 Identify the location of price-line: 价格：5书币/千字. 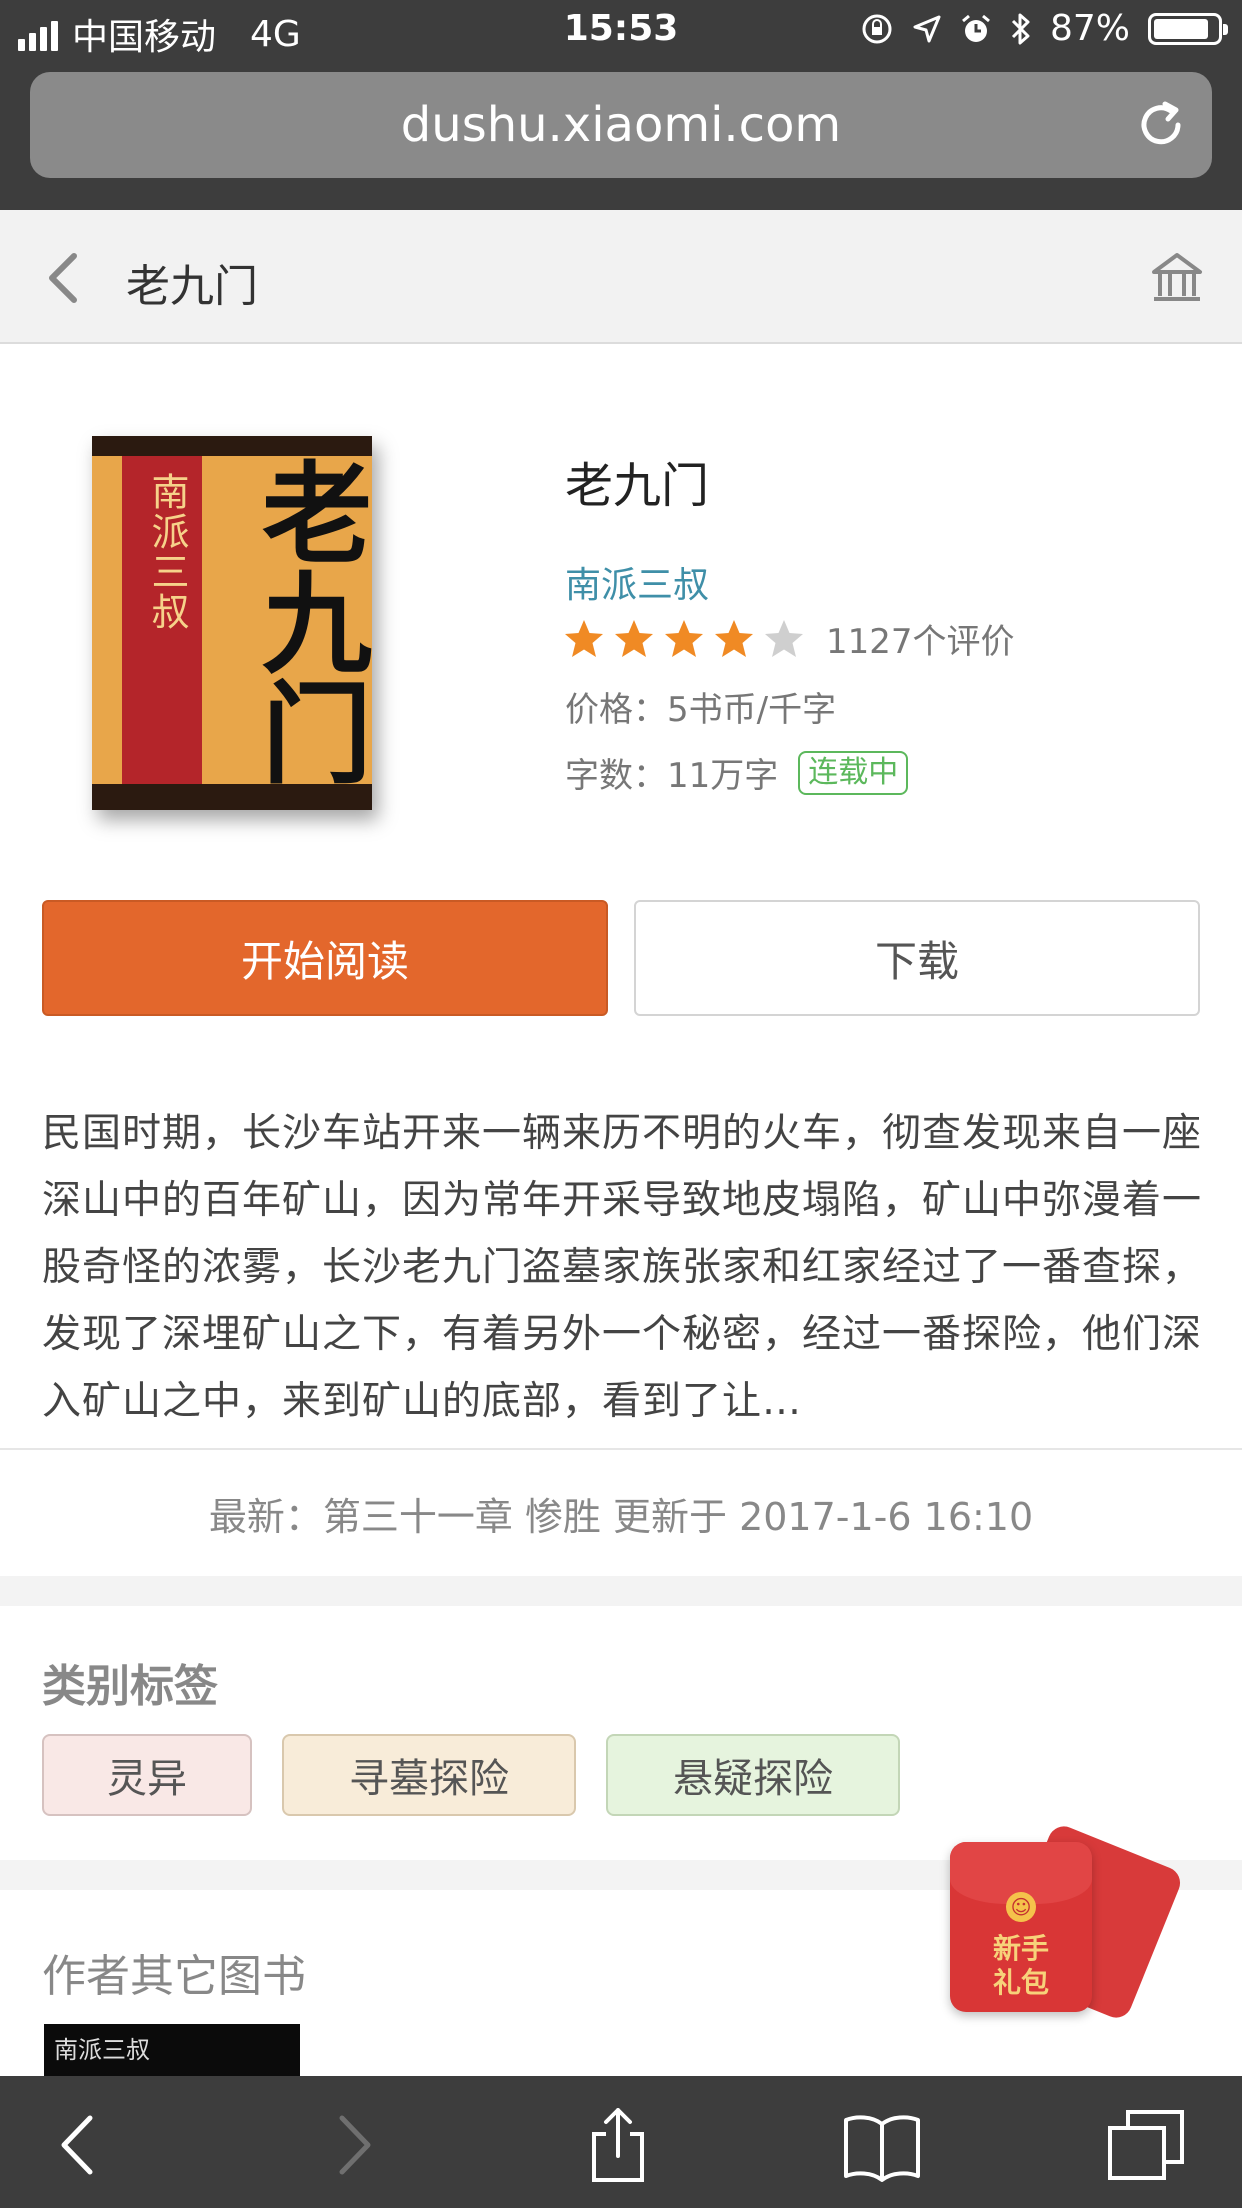
(701, 710).